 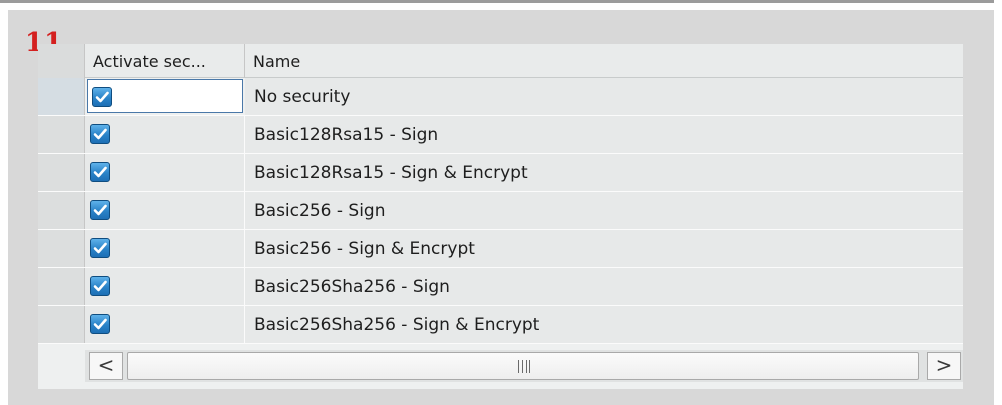 What do you see at coordinates (604, 286) in the screenshot?
I see `name-cell: Basic256Sha256 - Sign` at bounding box center [604, 286].